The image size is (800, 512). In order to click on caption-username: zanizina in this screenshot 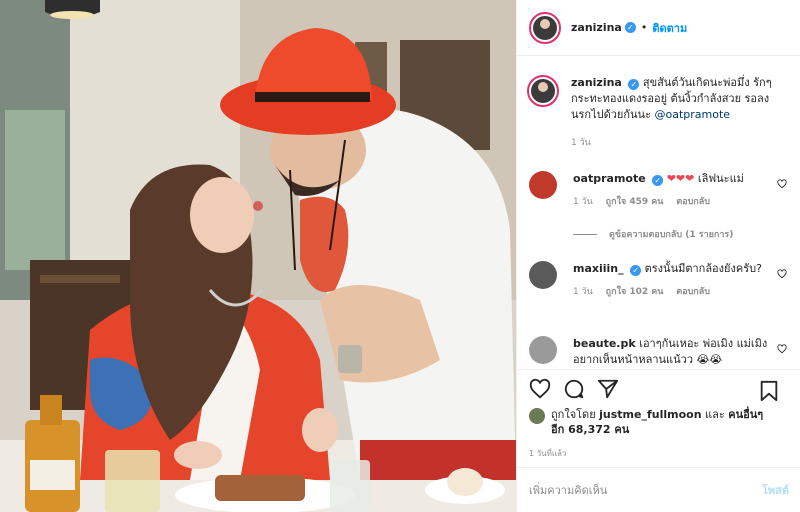, I will do `click(596, 82)`.